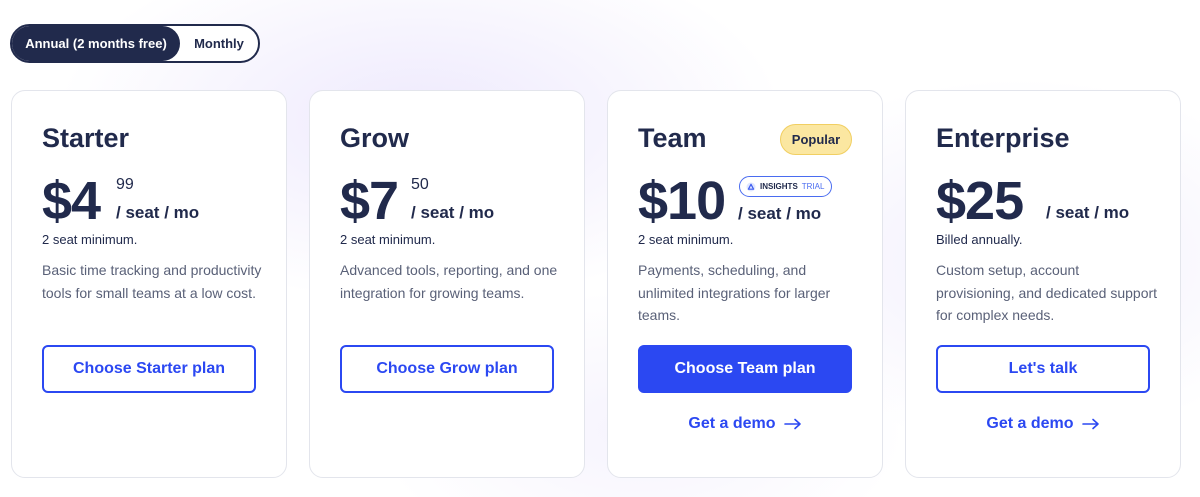 The height and width of the screenshot is (497, 1200). I want to click on choose-starter-button: Choose Starter plan, so click(149, 369).